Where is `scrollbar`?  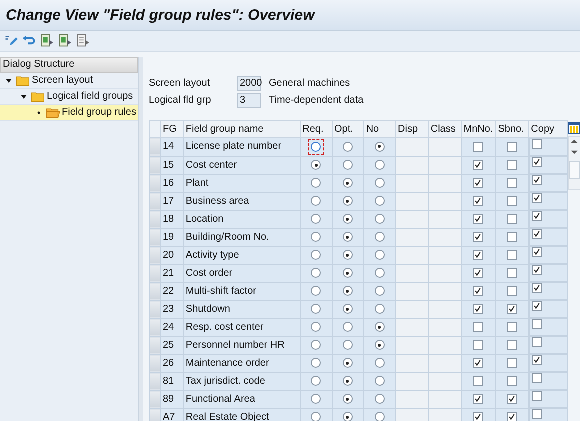
scrollbar is located at coordinates (574, 163).